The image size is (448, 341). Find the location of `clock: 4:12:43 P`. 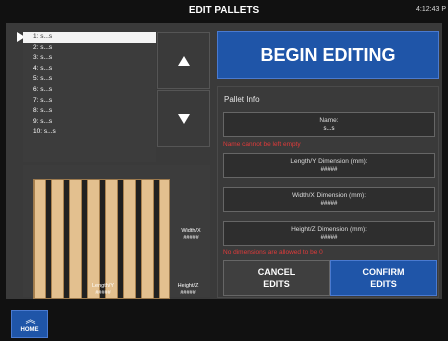

clock: 4:12:43 P is located at coordinates (431, 9).